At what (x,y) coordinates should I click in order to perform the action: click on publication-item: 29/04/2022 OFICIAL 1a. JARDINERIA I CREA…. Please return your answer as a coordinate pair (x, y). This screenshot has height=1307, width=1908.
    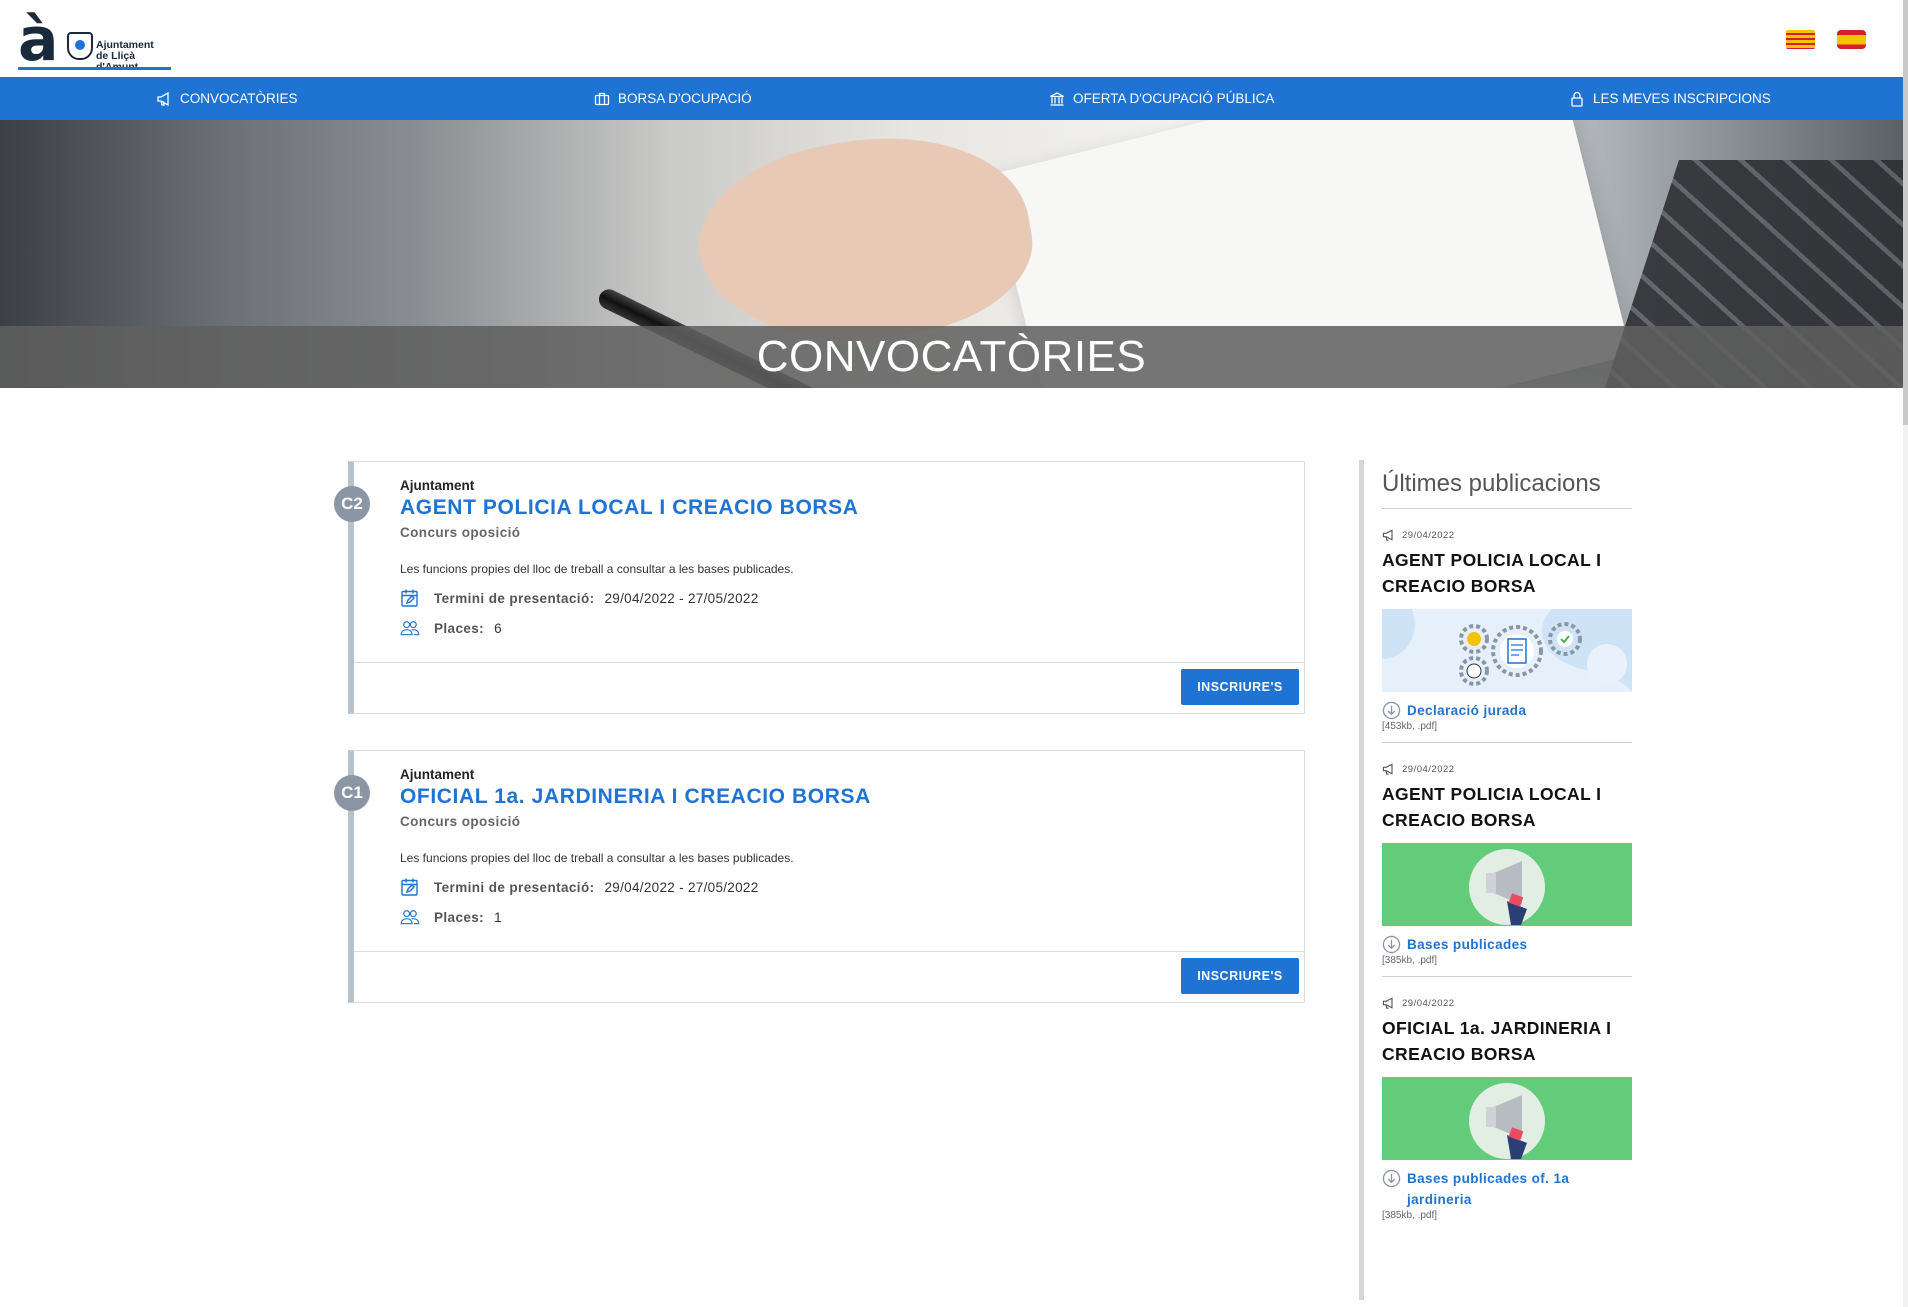
    Looking at the image, I should click on (1507, 1114).